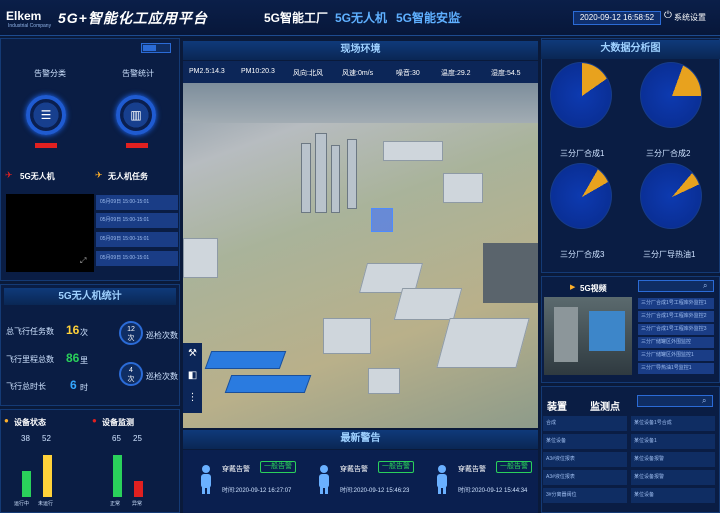 The image size is (720, 513). Describe the element at coordinates (73, 330) in the screenshot. I see `stat-value: 16` at that location.